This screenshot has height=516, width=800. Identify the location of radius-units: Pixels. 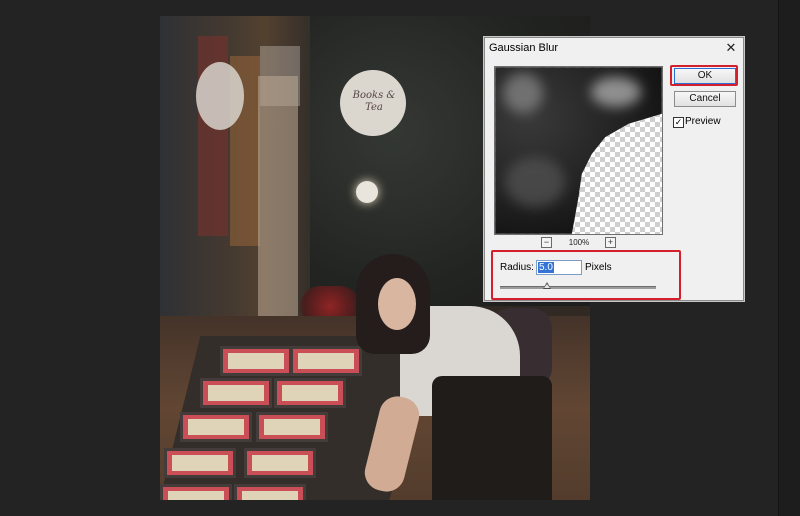
(598, 267).